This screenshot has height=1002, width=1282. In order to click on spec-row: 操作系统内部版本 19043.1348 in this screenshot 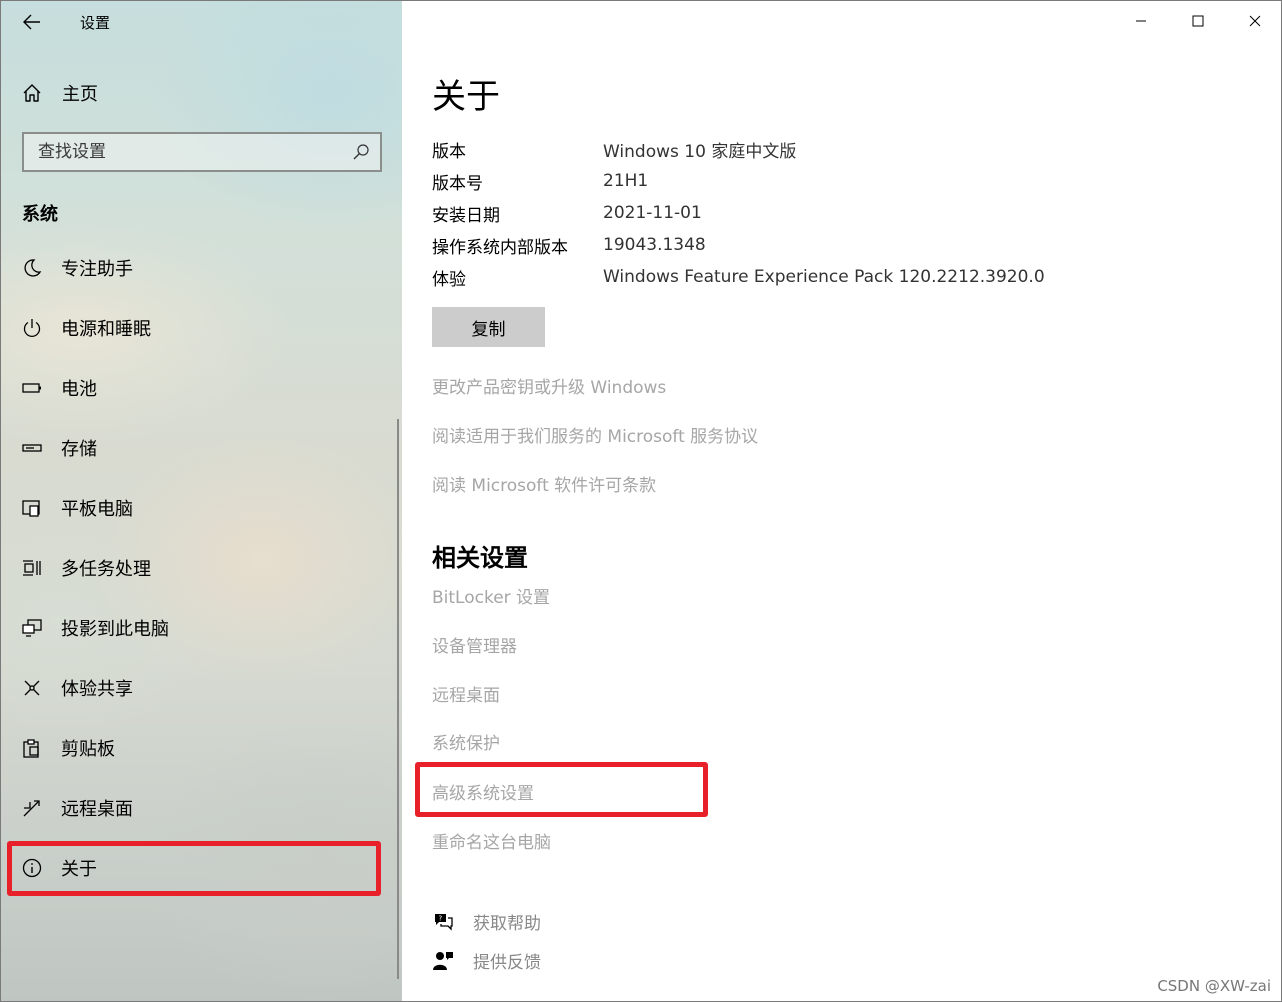, I will do `click(738, 245)`.